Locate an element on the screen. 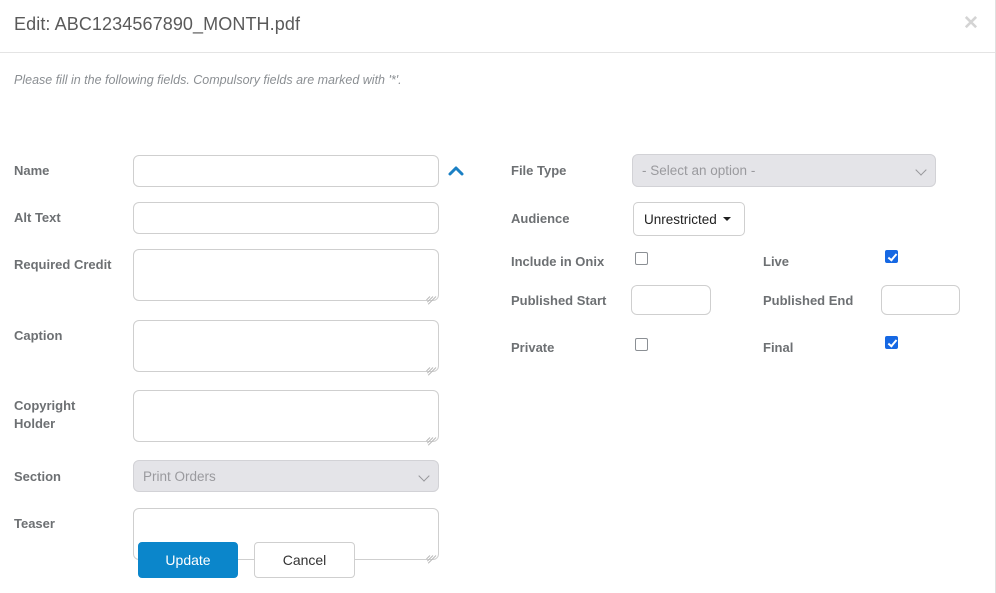 Image resolution: width=996 pixels, height=593 pixels. label-private: Private is located at coordinates (533, 347).